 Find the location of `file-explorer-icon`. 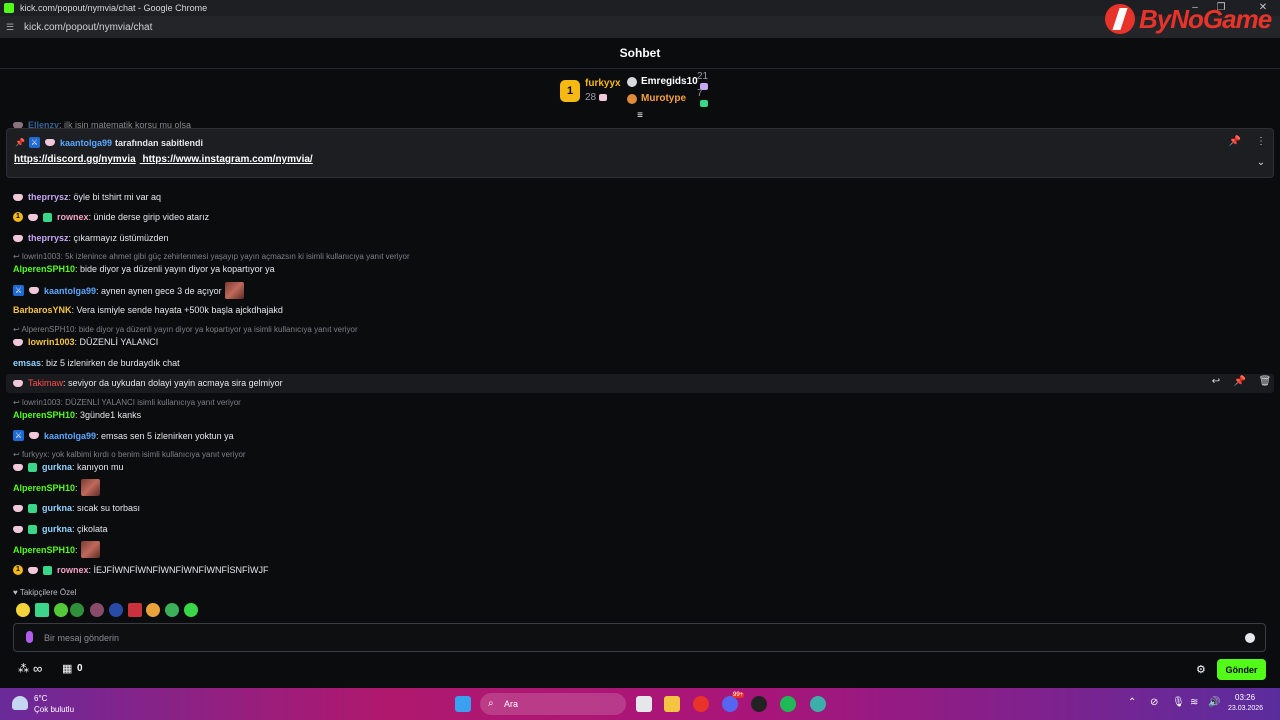

file-explorer-icon is located at coordinates (672, 704).